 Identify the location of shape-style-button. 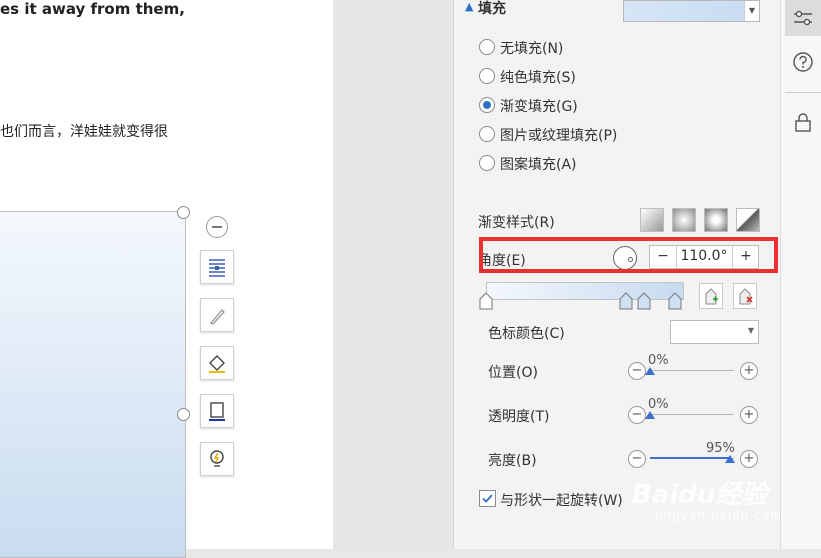
(217, 315).